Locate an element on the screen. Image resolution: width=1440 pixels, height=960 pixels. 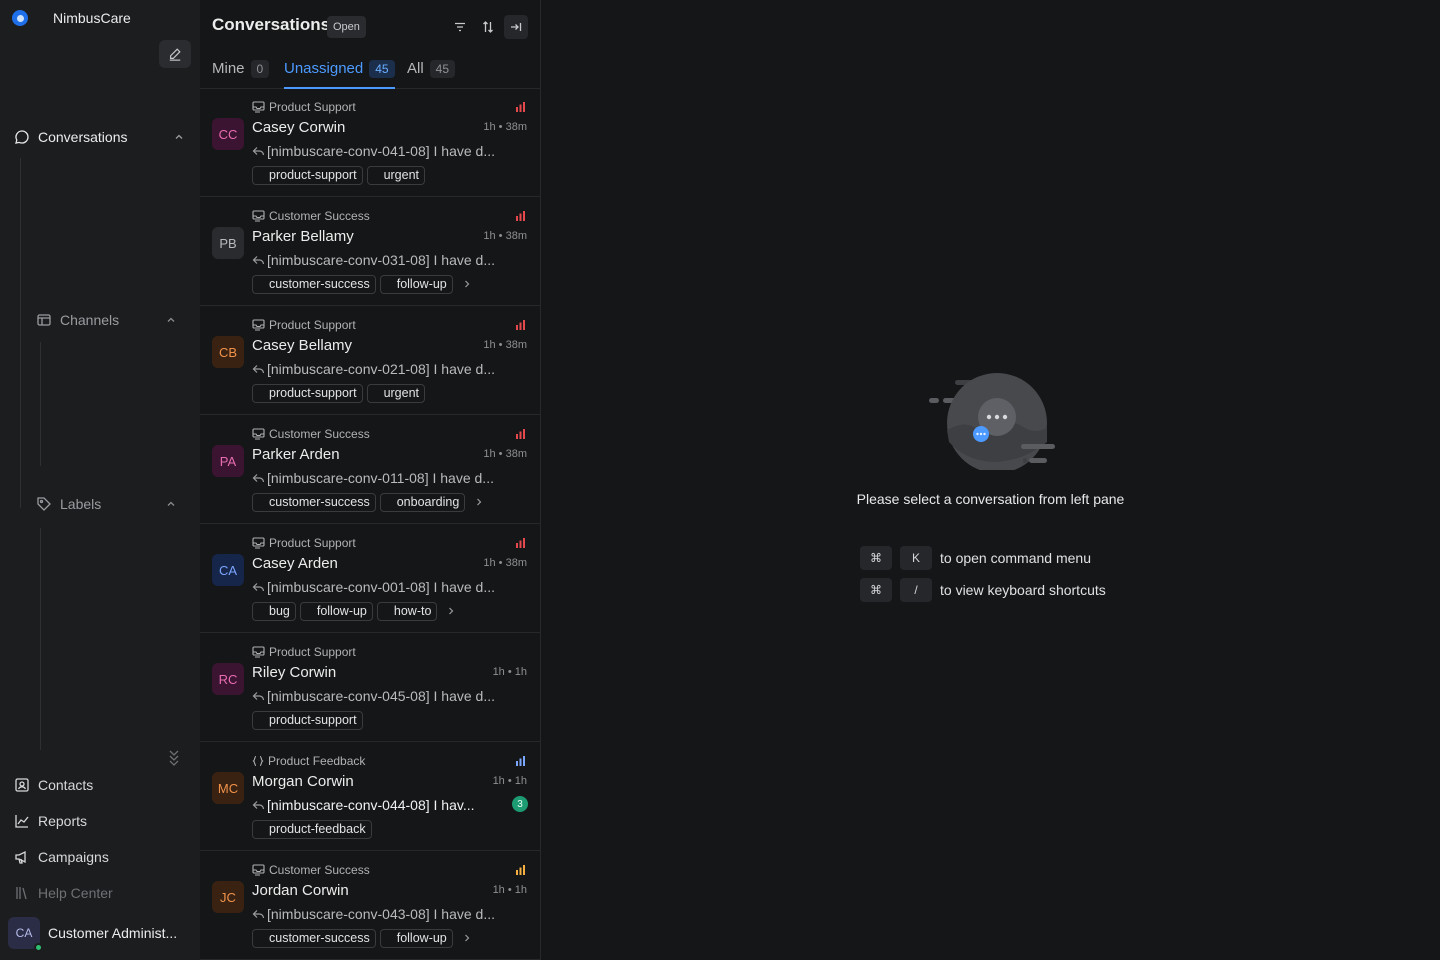
collapse-panel-icon is located at coordinates (516, 27).